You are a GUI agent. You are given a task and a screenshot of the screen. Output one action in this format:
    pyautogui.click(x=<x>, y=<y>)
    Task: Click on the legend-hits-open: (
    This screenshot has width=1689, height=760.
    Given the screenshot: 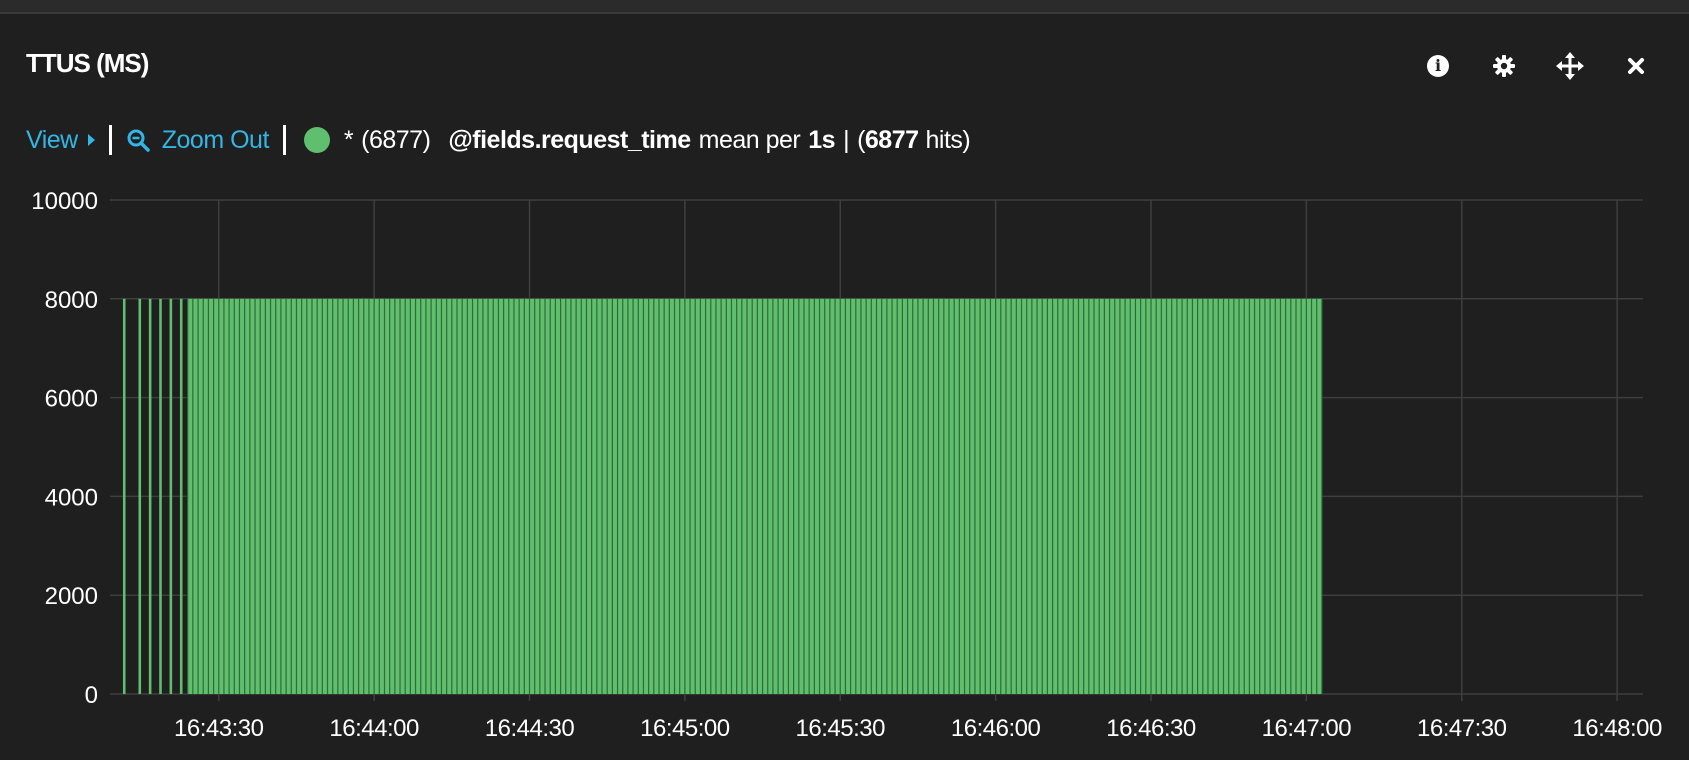 What is the action you would take?
    pyautogui.click(x=861, y=139)
    